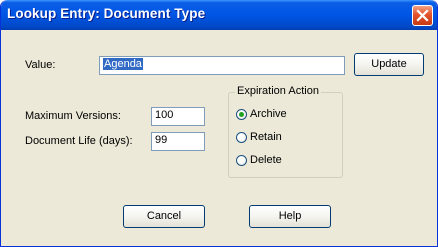 The image size is (438, 247). What do you see at coordinates (178, 141) in the screenshot?
I see `document-life-input: 99` at bounding box center [178, 141].